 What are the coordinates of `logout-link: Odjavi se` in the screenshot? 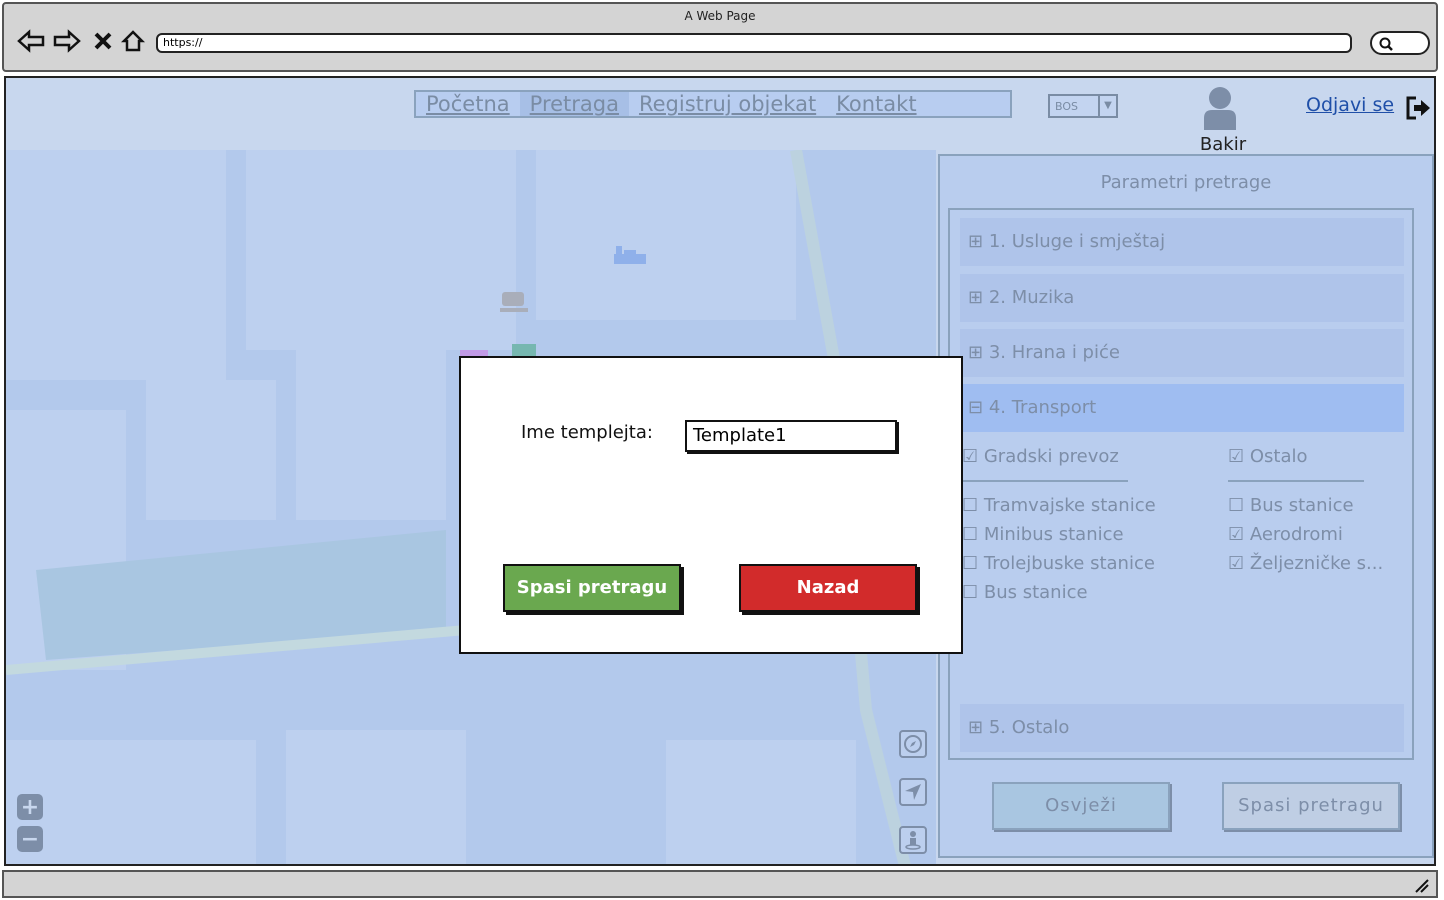 It's located at (1350, 105).